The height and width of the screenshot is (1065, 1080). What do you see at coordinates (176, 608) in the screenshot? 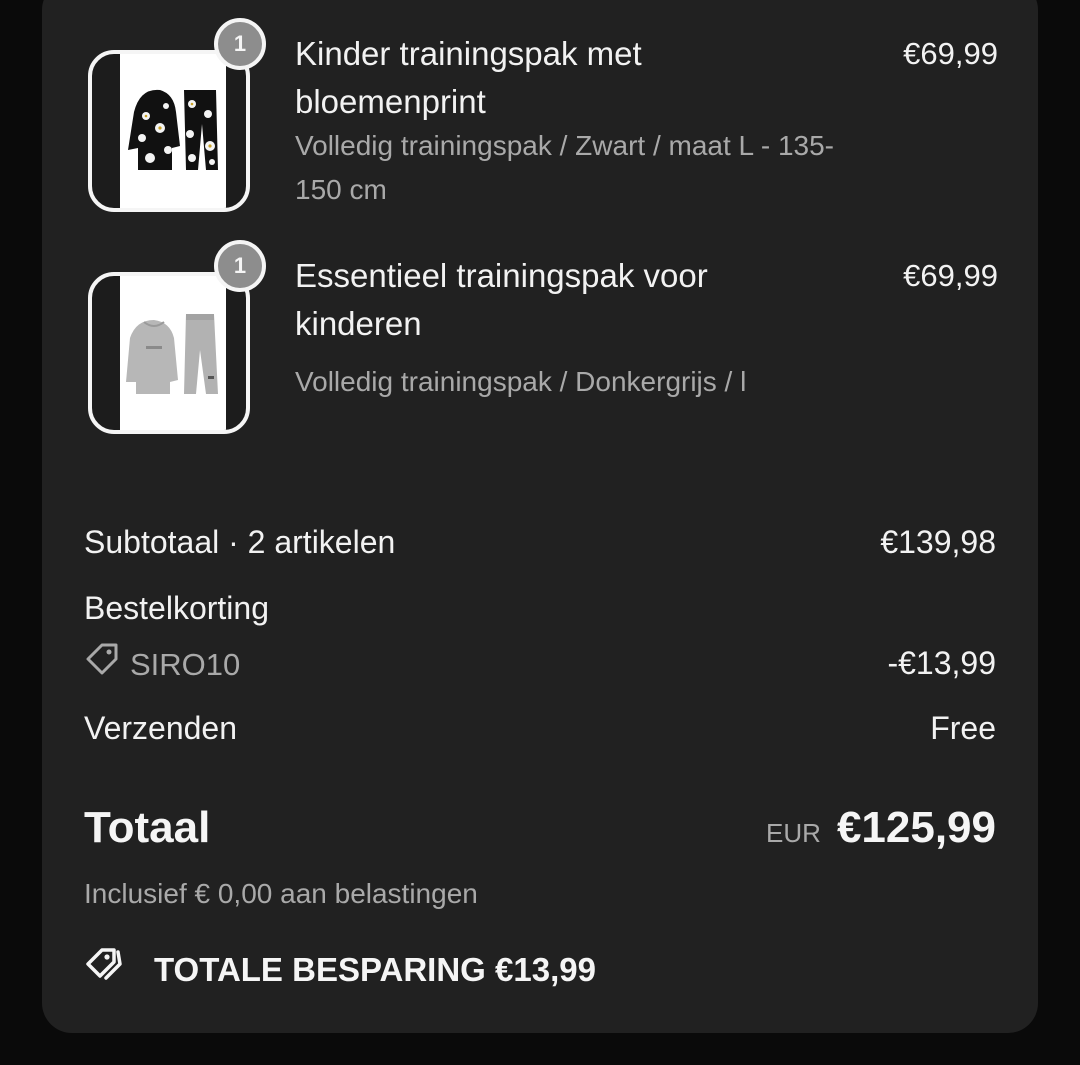
I see `discount-label: Bestelkorting` at bounding box center [176, 608].